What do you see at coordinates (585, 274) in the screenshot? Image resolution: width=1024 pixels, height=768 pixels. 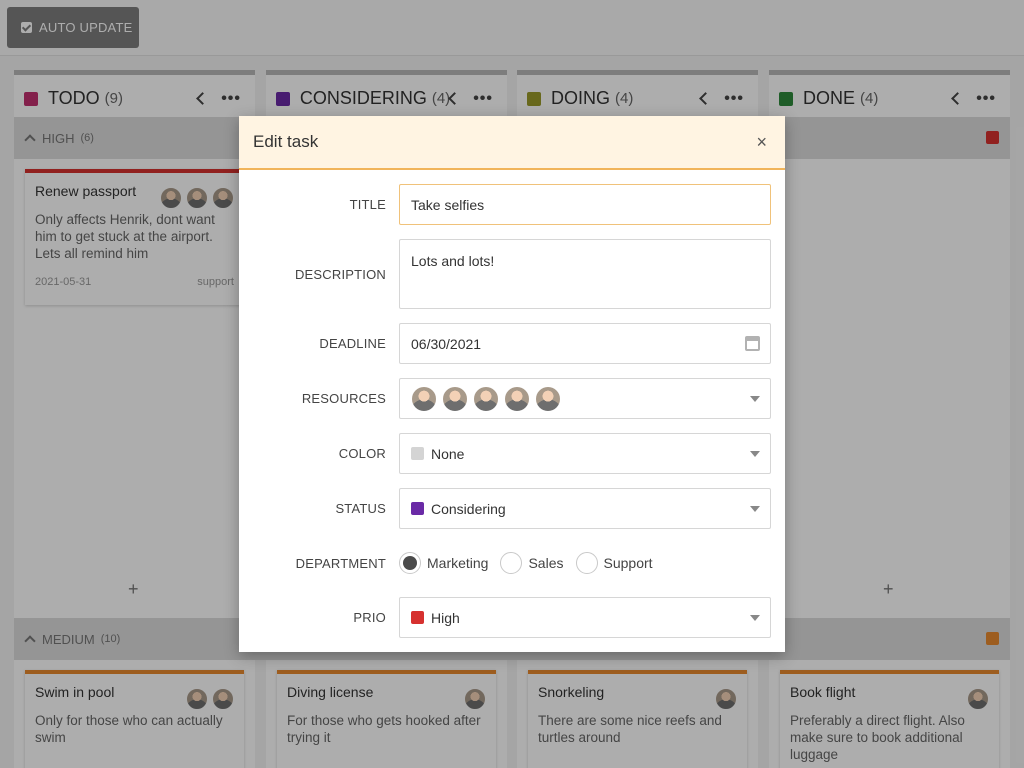 I see `description-textarea: Lots and lots!` at bounding box center [585, 274].